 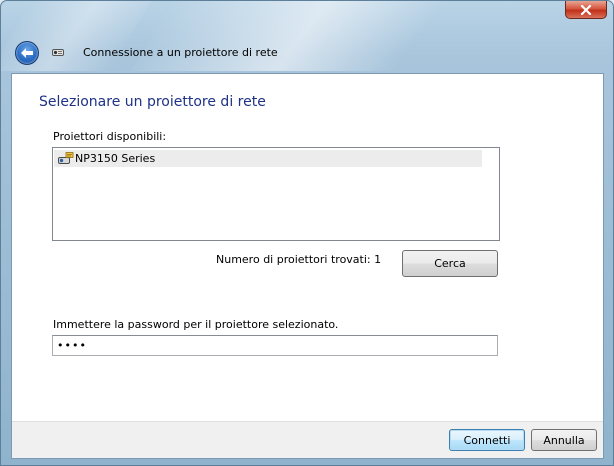 What do you see at coordinates (152, 102) in the screenshot?
I see `page-heading: Selezionare un proiettore di rete` at bounding box center [152, 102].